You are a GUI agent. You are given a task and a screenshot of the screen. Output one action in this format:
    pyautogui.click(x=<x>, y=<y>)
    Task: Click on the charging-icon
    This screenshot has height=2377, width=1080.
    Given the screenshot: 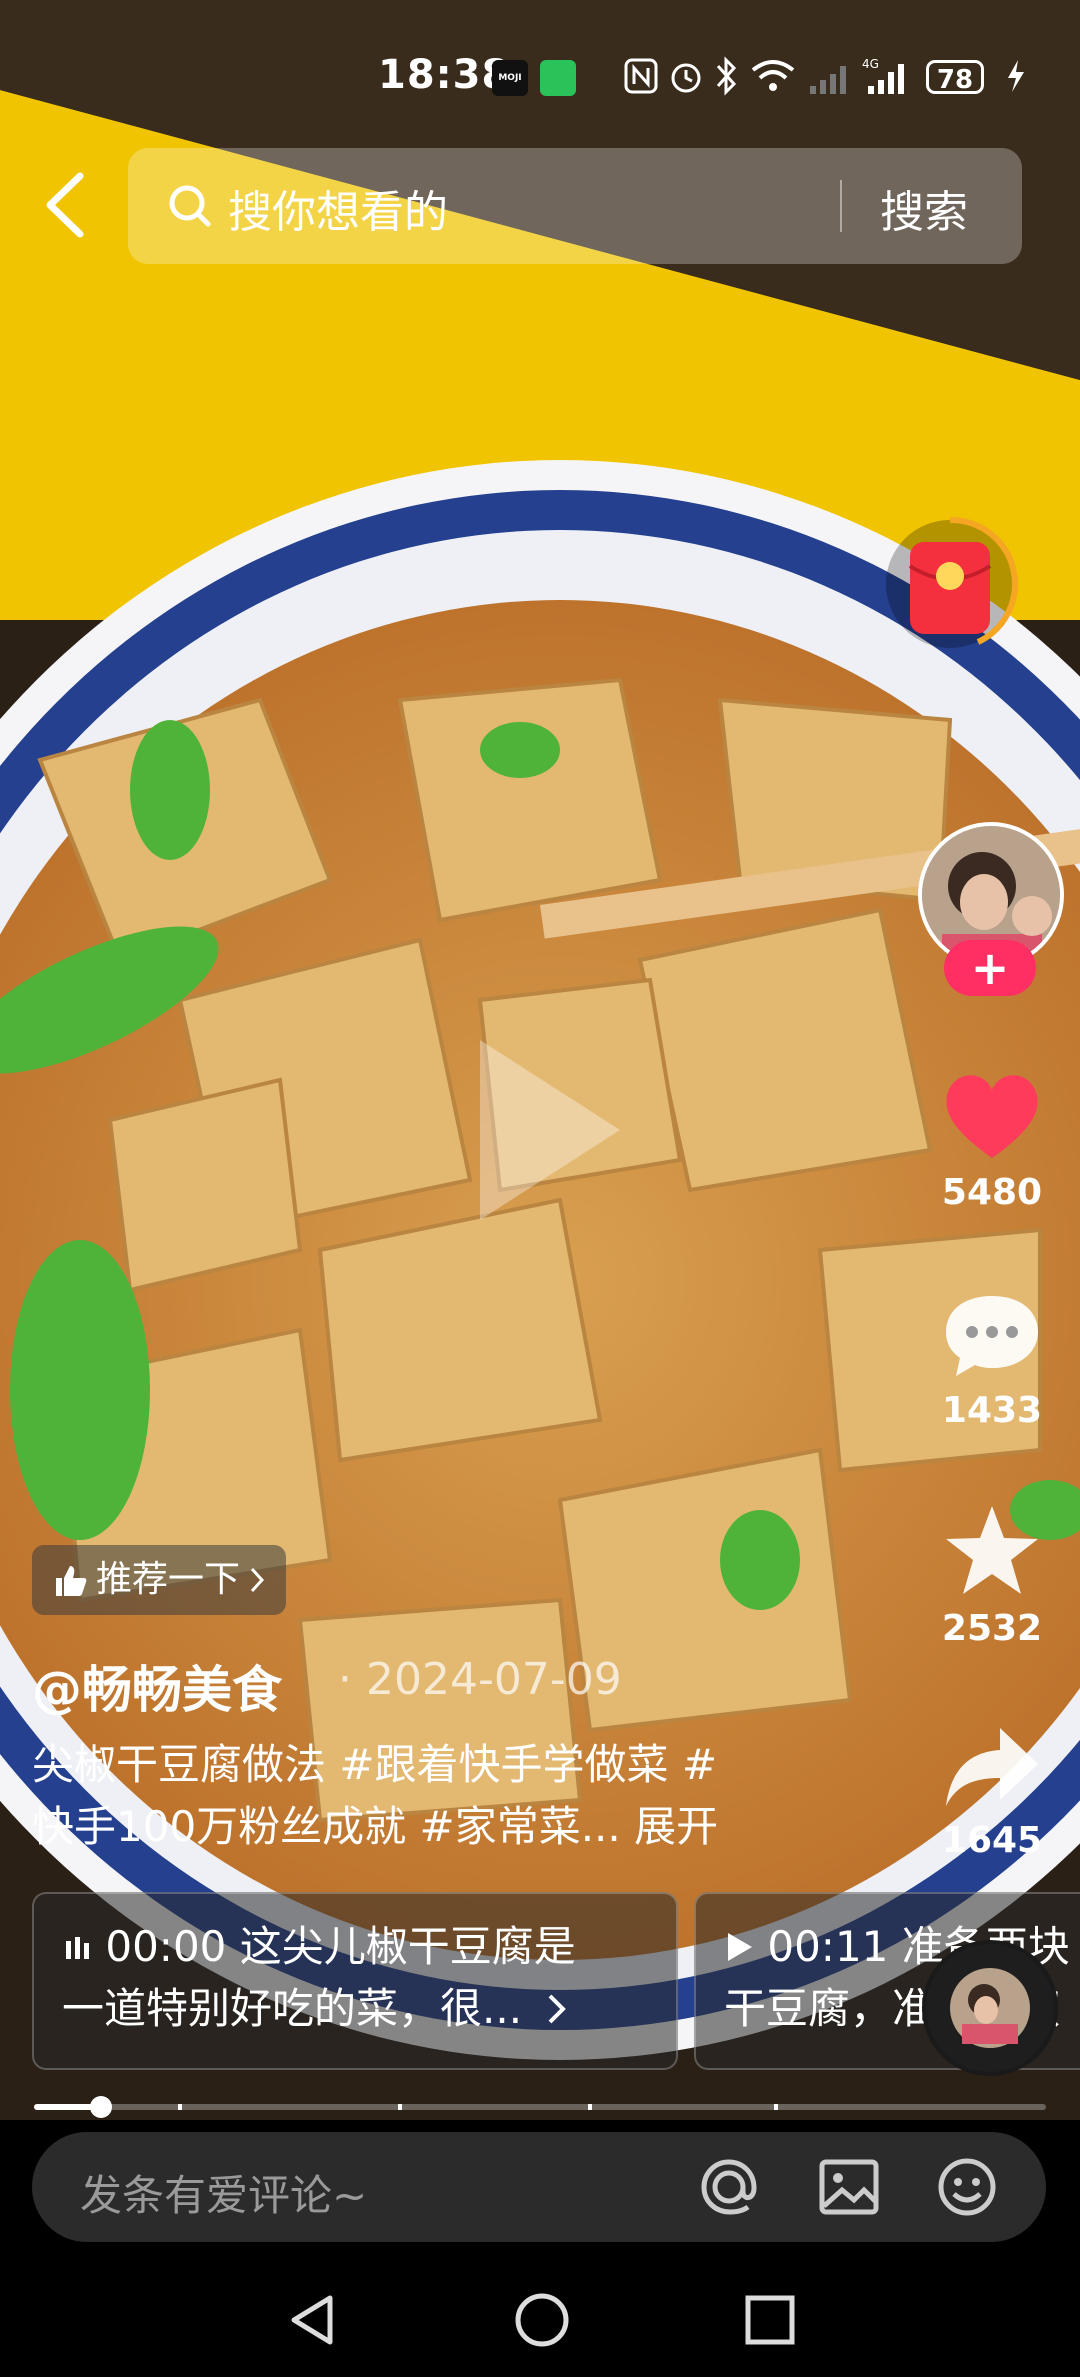 What is the action you would take?
    pyautogui.click(x=1016, y=76)
    